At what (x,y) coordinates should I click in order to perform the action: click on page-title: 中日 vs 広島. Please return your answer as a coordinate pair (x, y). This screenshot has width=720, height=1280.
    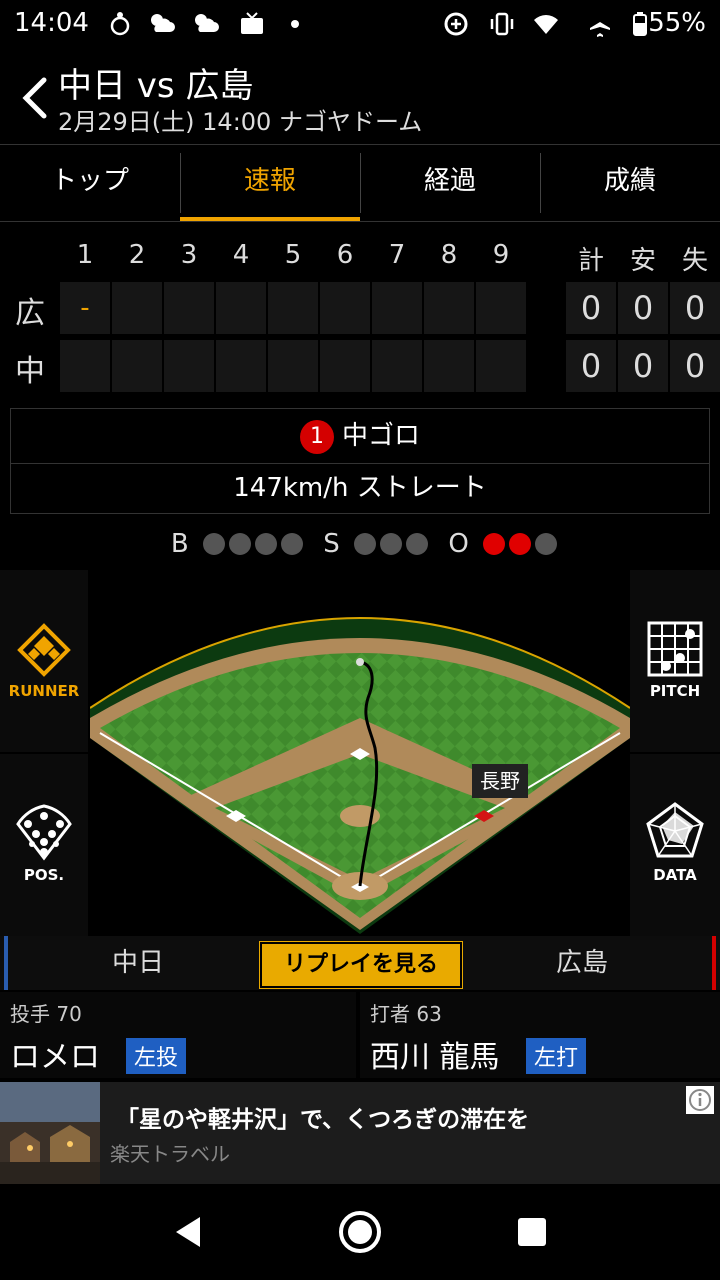
    Looking at the image, I should click on (156, 86).